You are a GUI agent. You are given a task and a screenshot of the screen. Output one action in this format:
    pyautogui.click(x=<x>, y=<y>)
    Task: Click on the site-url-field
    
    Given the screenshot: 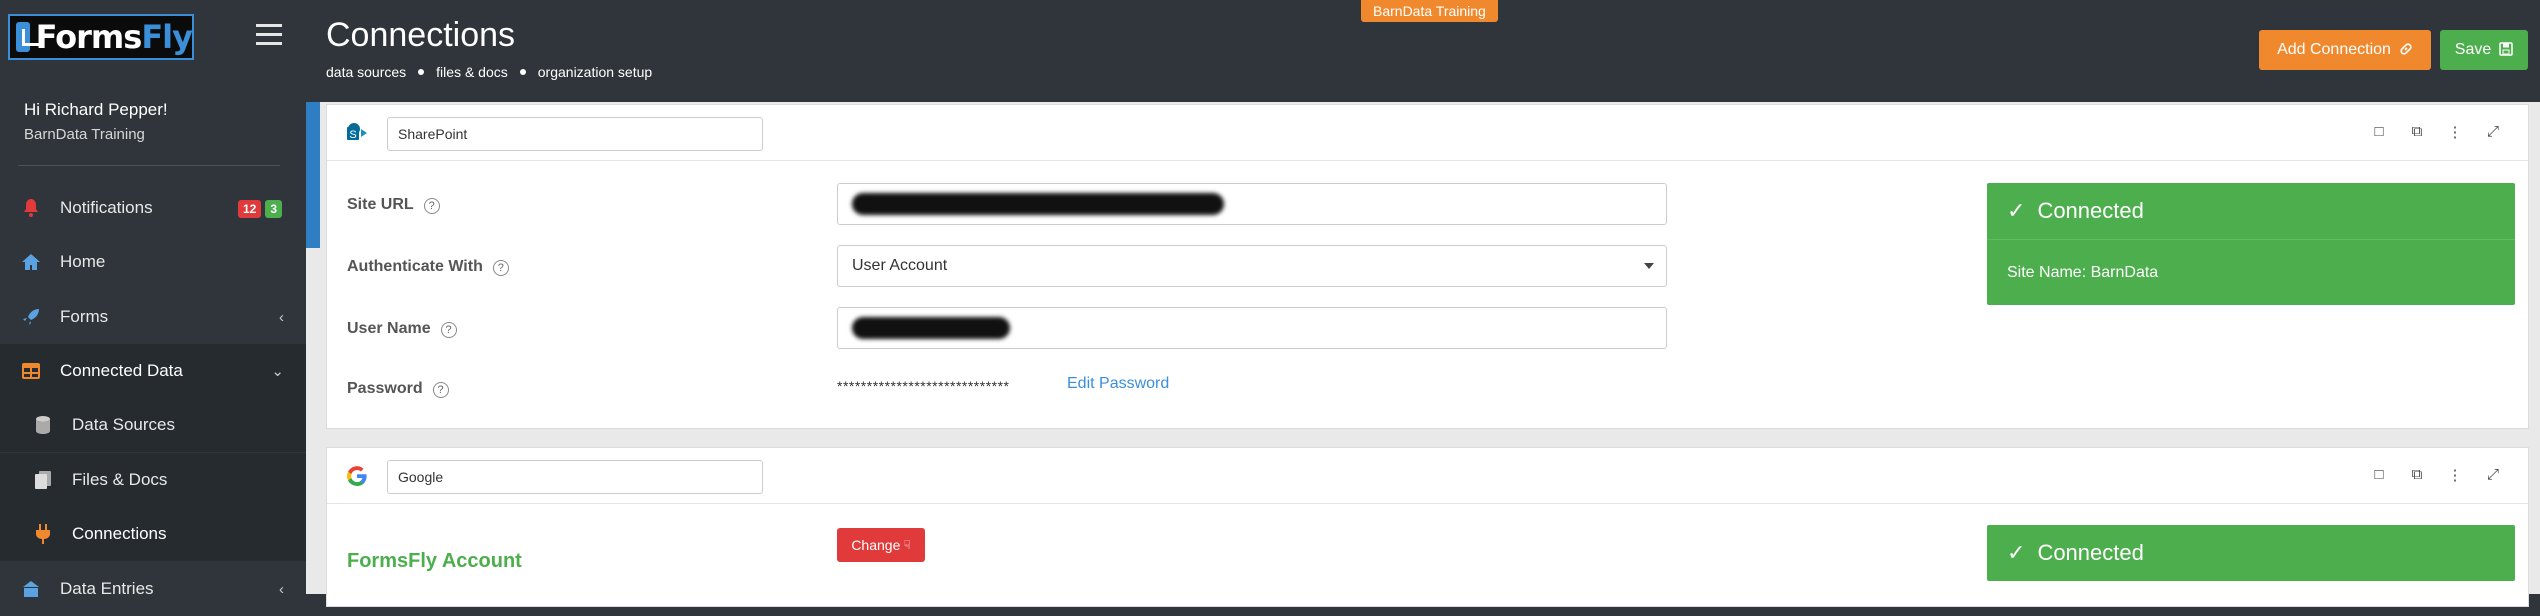 What is the action you would take?
    pyautogui.click(x=1252, y=204)
    